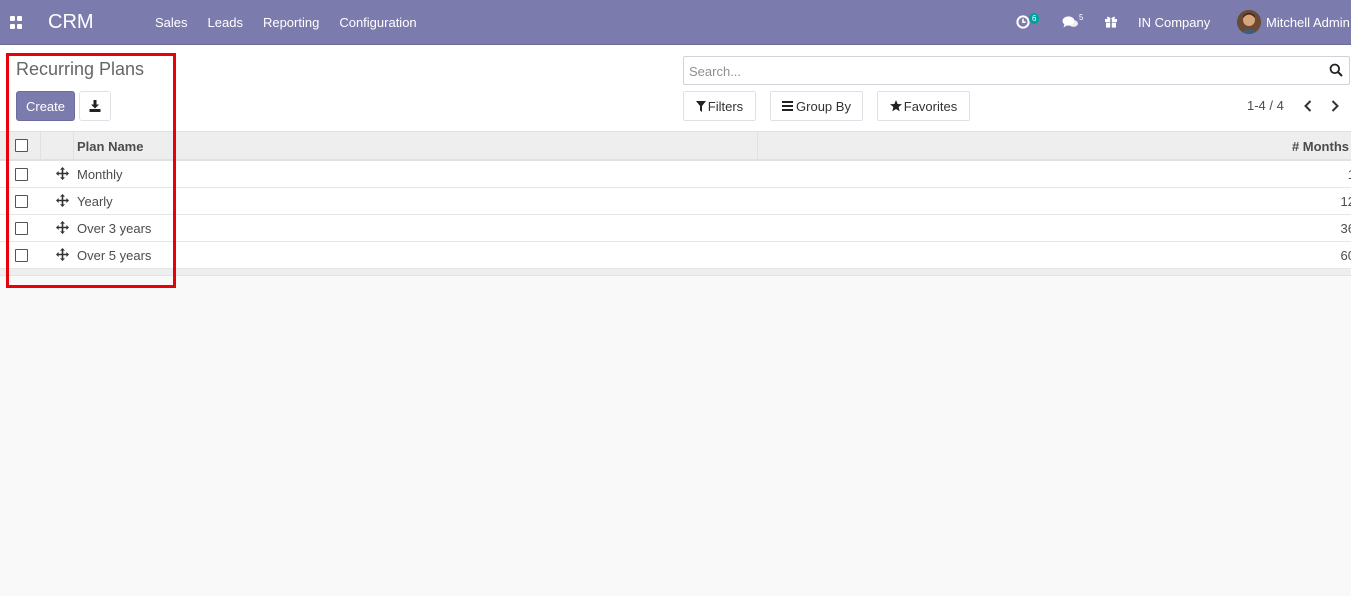 Image resolution: width=1351 pixels, height=596 pixels. What do you see at coordinates (725, 106) in the screenshot?
I see `filters-label: Filters` at bounding box center [725, 106].